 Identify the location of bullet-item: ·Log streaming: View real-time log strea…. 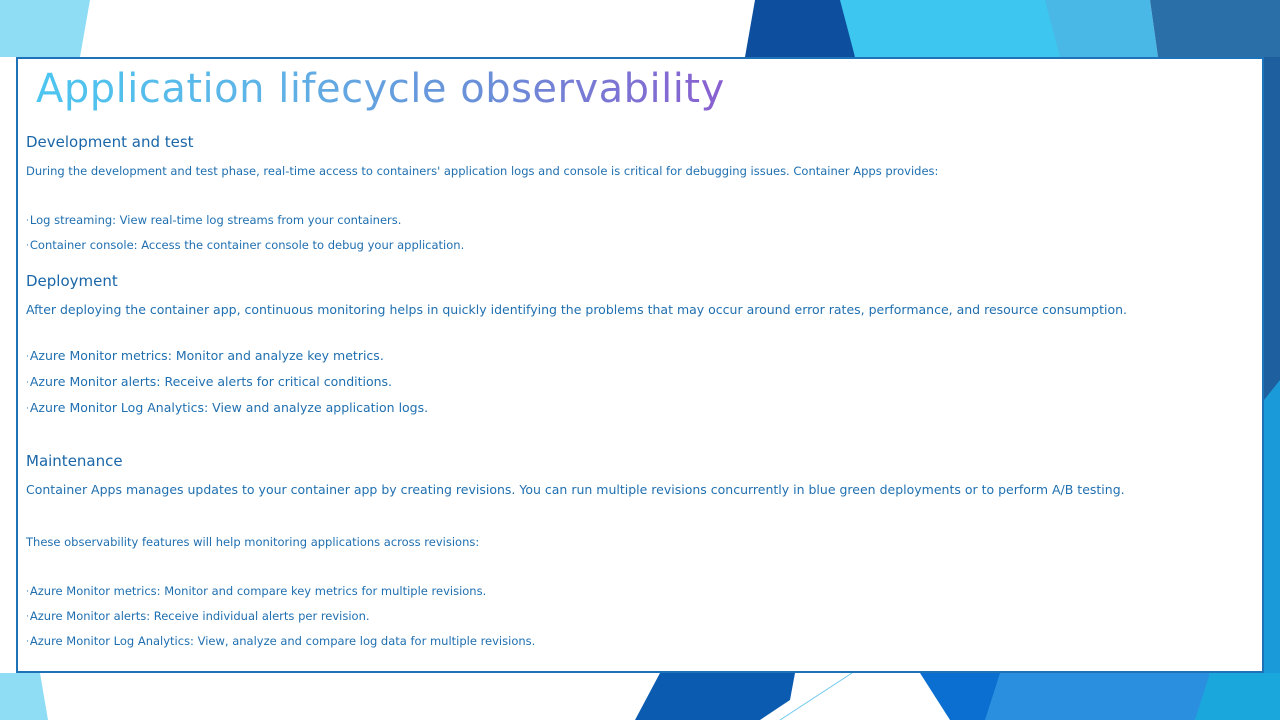
(214, 220).